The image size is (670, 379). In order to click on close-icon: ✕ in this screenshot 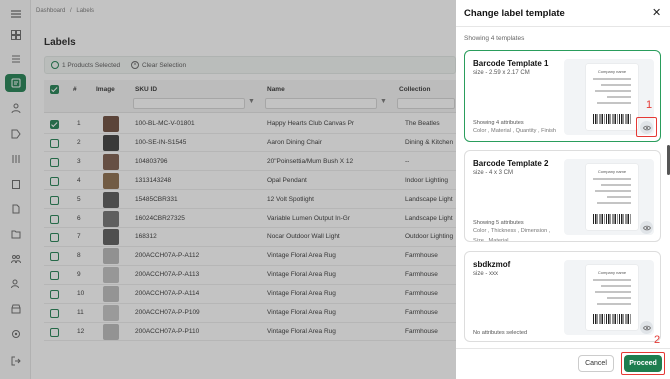, I will do `click(656, 12)`.